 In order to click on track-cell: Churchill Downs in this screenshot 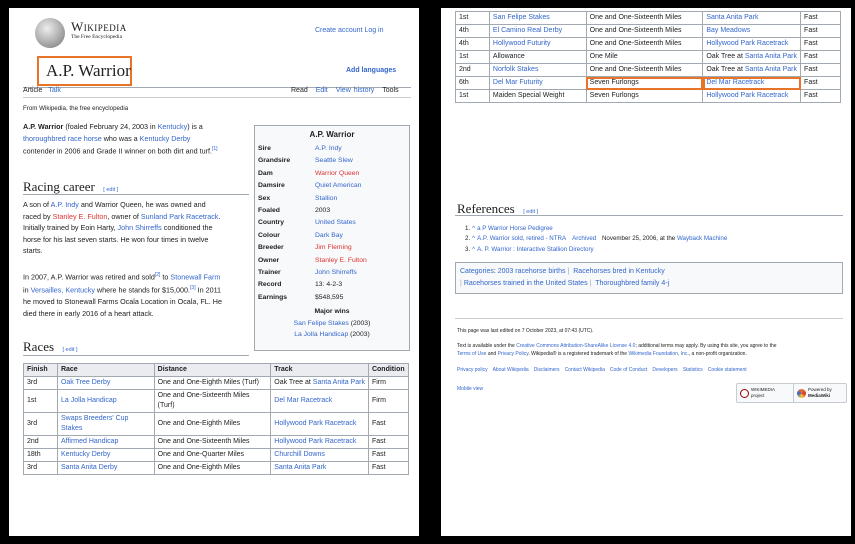, I will do `click(319, 455)`.